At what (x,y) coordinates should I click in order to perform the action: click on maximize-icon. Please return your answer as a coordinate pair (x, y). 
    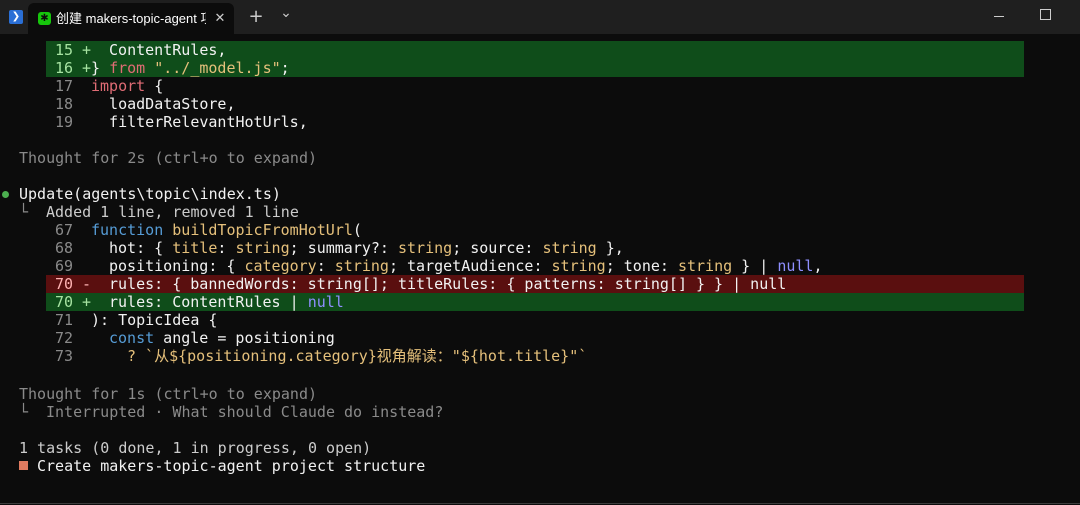
    Looking at the image, I should click on (1045, 14).